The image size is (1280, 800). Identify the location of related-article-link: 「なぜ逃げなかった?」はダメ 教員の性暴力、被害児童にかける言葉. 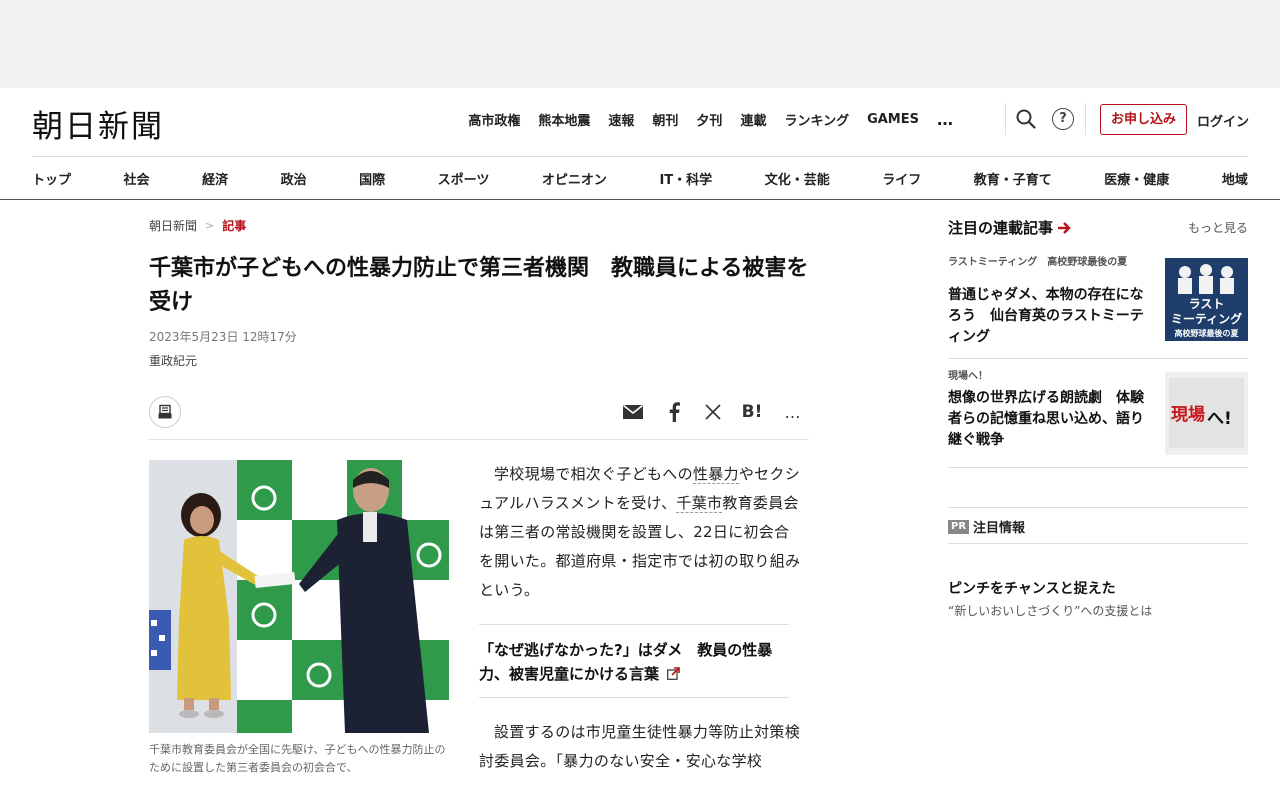
(625, 662).